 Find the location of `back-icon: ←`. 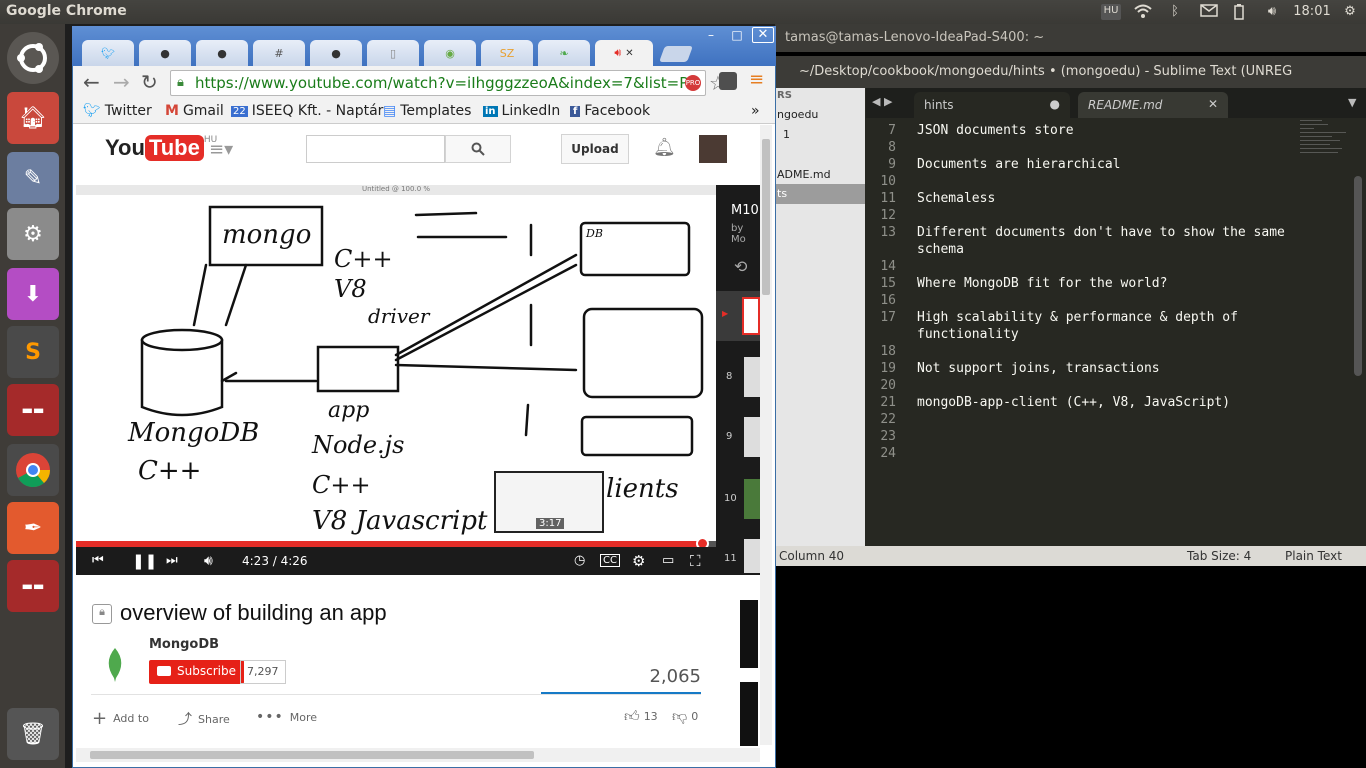

back-icon: ← is located at coordinates (91, 82).